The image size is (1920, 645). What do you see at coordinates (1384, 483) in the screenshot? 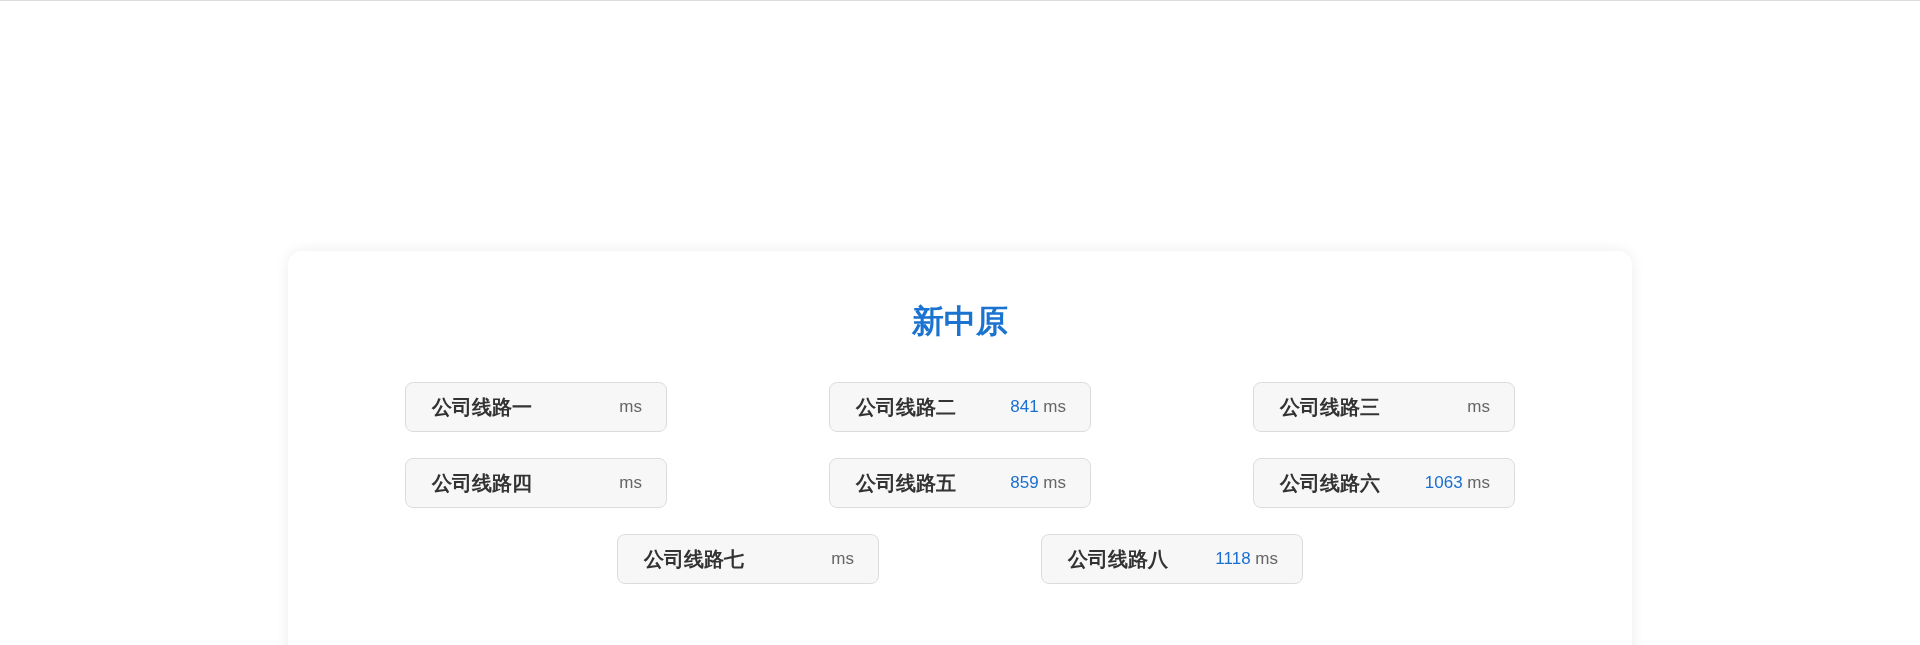
I see `line-button: 公司线路六 1063 ms` at bounding box center [1384, 483].